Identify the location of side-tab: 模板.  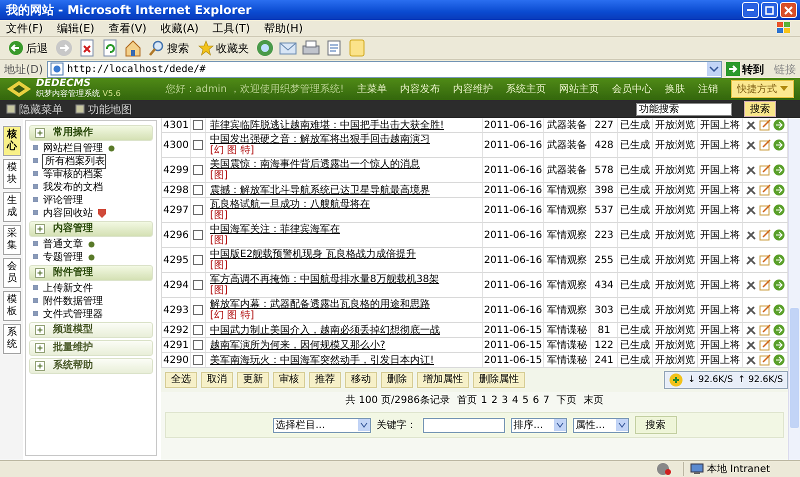
(12, 306).